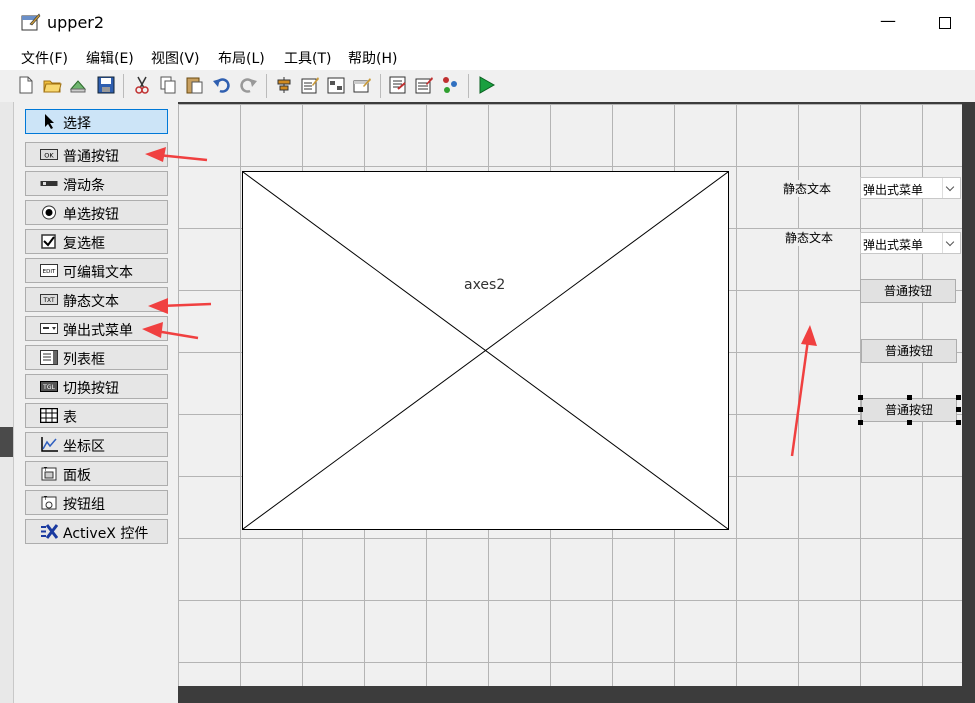 The width and height of the screenshot is (975, 703). Describe the element at coordinates (6, 402) in the screenshot. I see `left-edge-strip` at that location.